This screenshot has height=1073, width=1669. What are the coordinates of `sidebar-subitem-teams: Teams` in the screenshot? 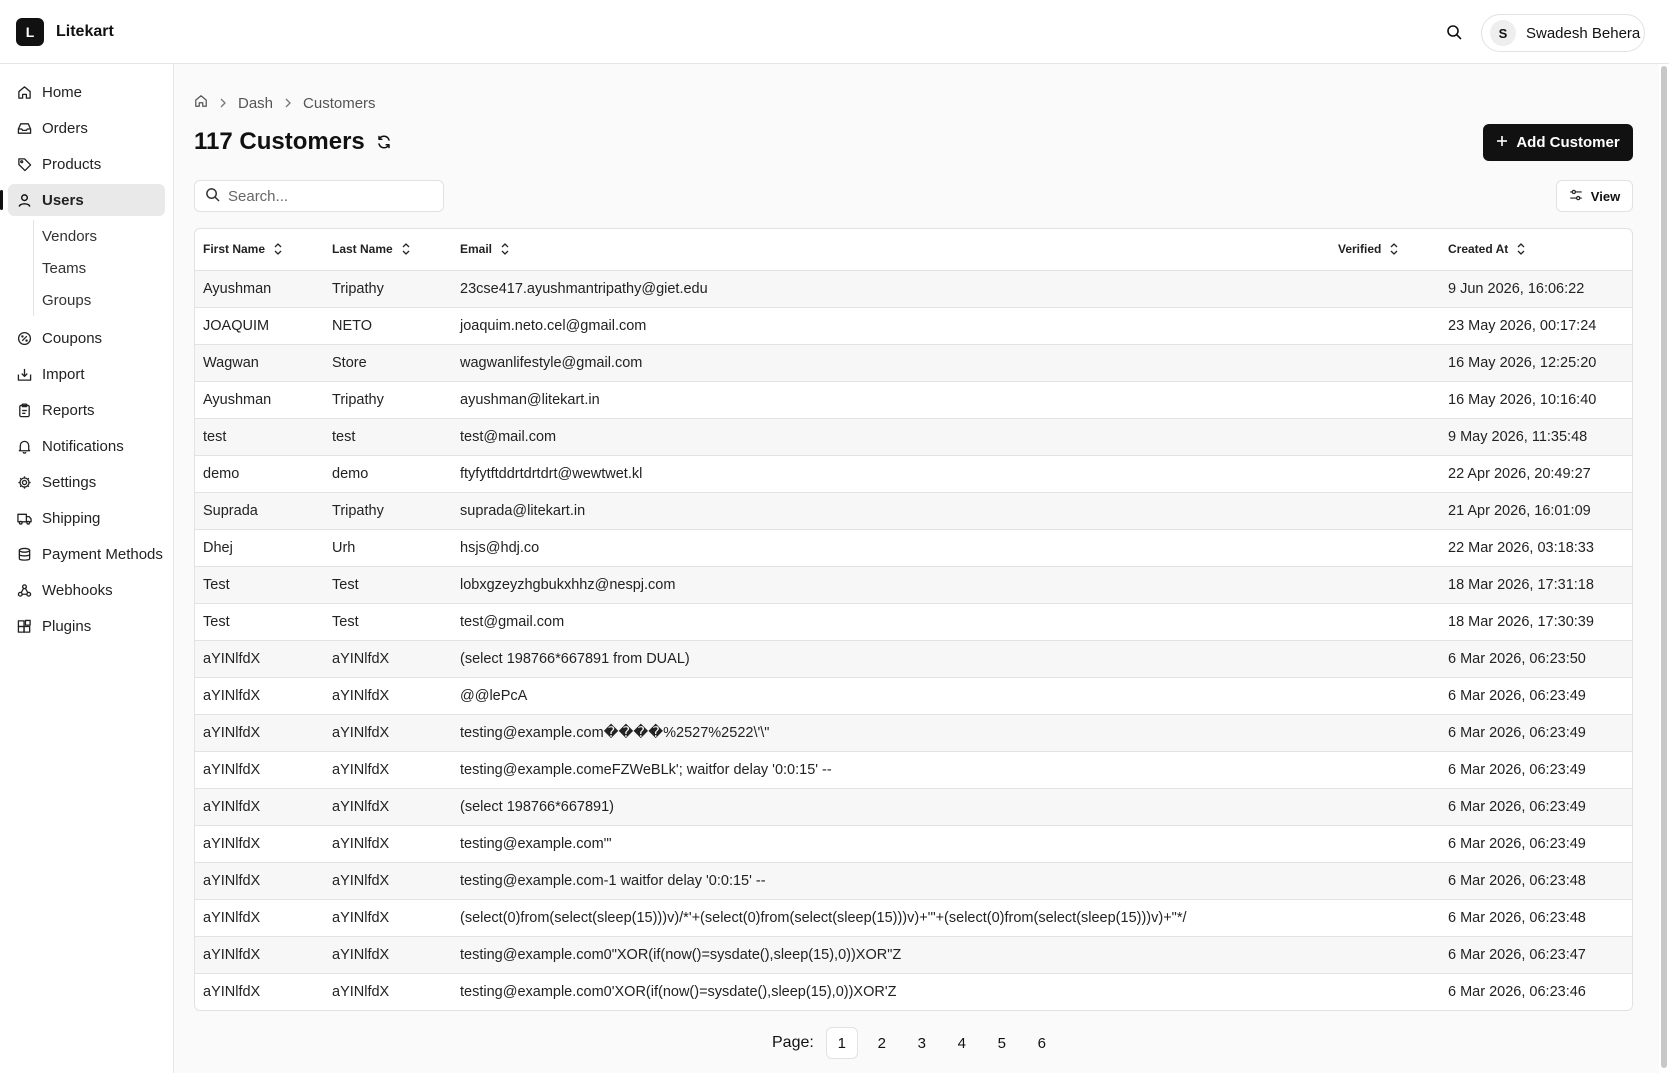 It's located at (103, 268).